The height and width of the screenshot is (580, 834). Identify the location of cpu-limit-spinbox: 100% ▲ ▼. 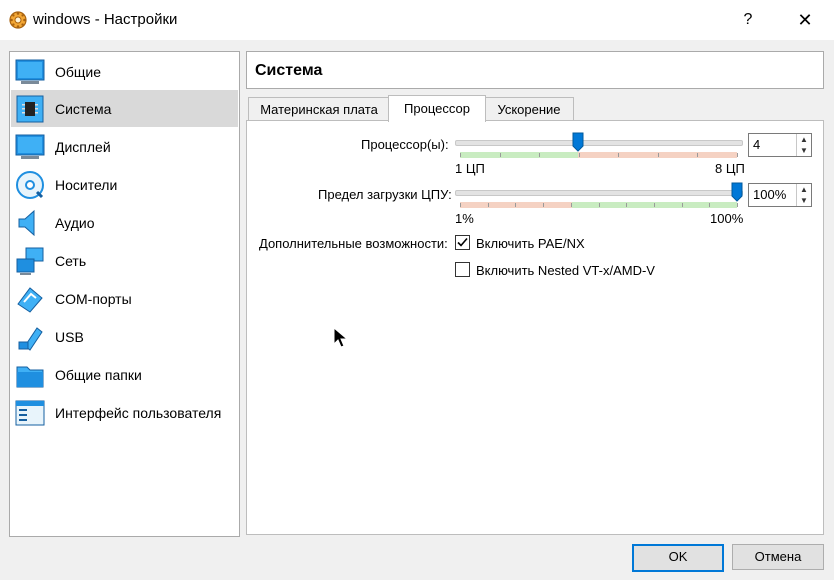
(780, 195).